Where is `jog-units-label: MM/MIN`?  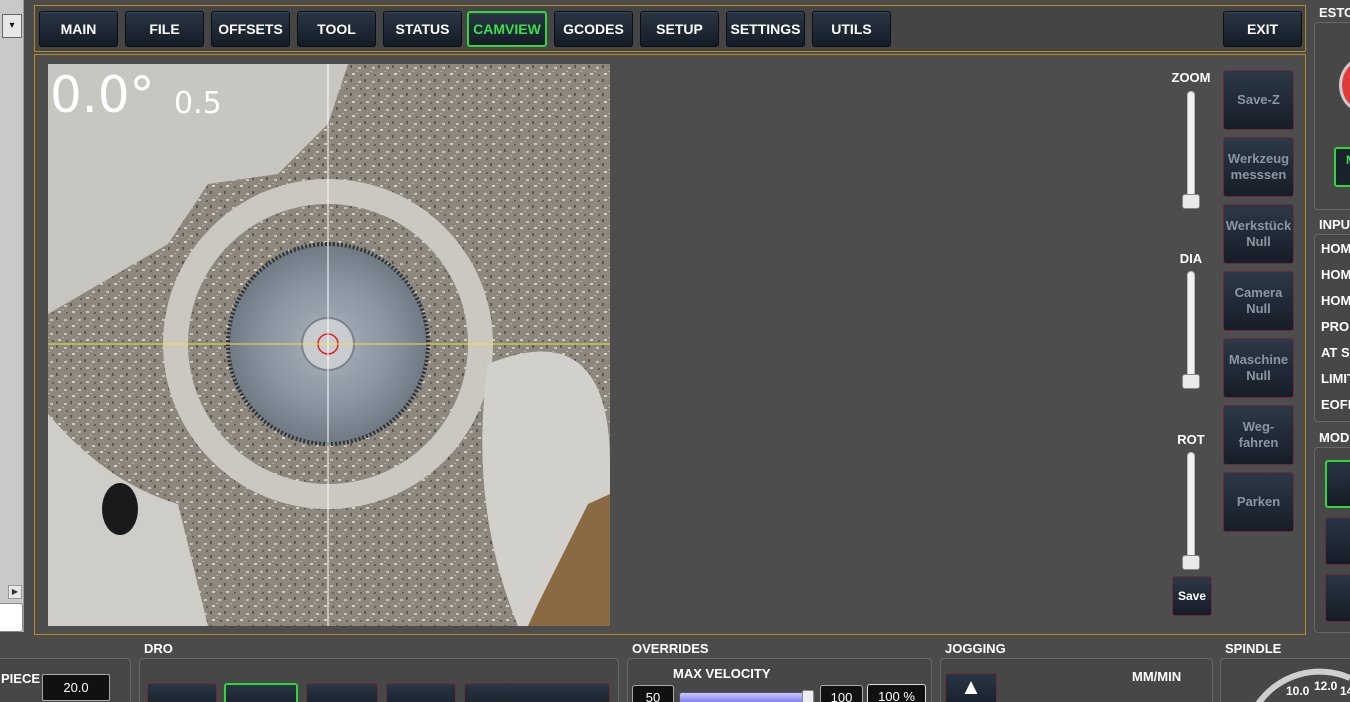 jog-units-label: MM/MIN is located at coordinates (1157, 676).